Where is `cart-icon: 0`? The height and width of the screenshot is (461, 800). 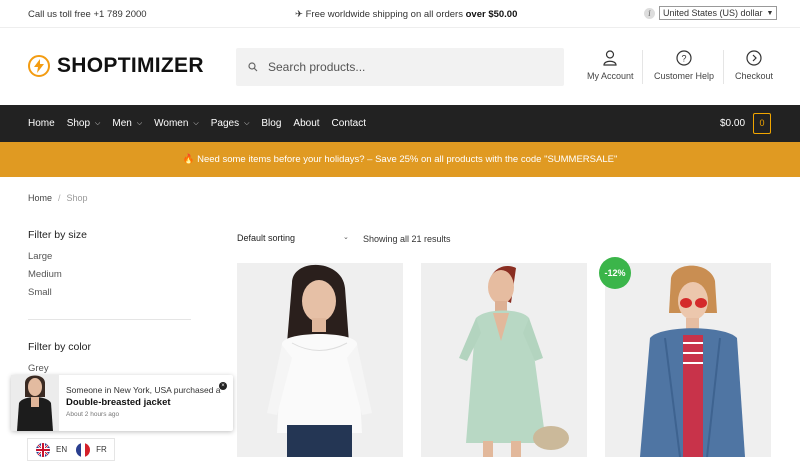 cart-icon: 0 is located at coordinates (762, 123).